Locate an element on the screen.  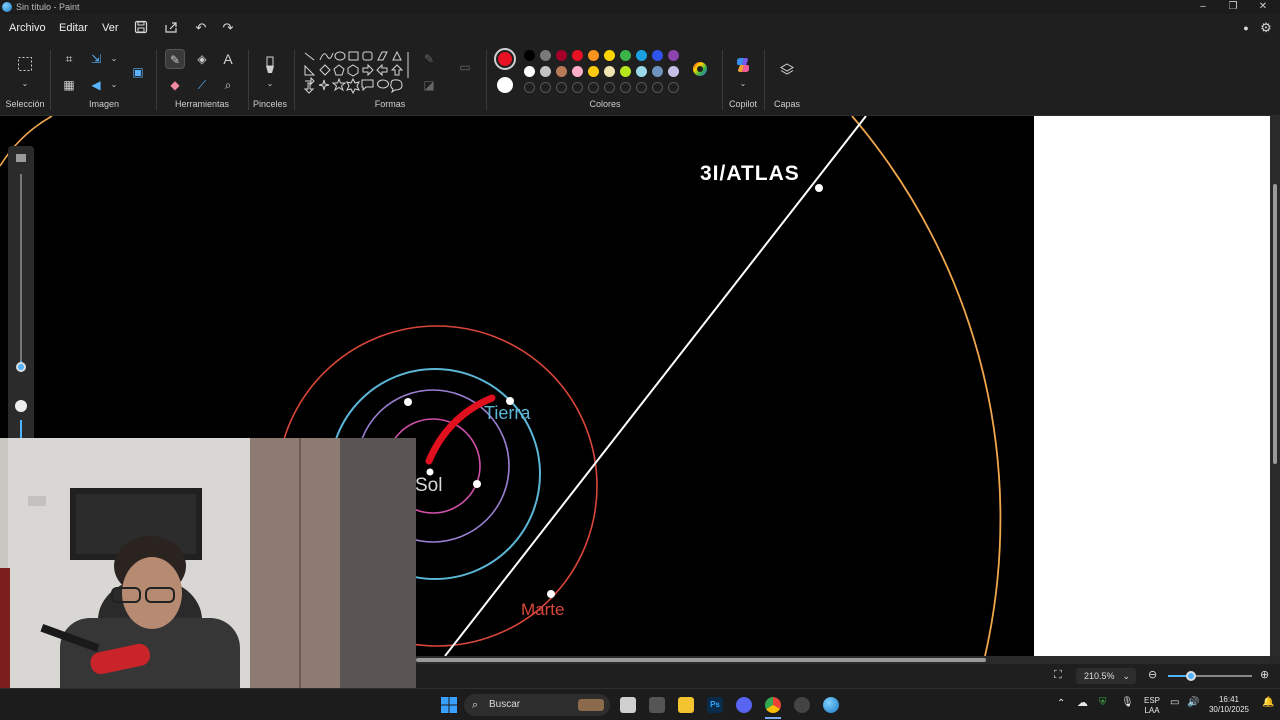
printer-app-icon is located at coordinates (657, 705).